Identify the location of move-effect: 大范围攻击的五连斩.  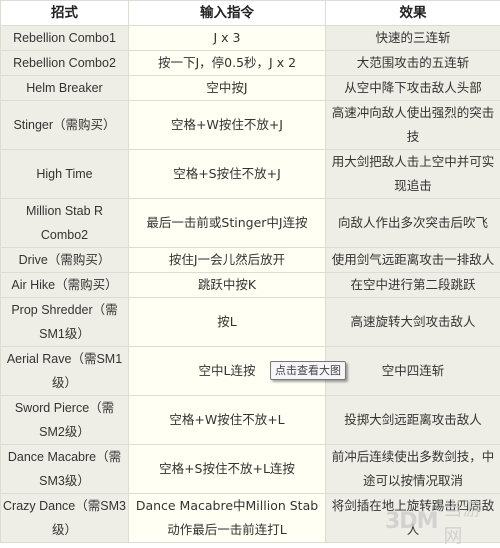
(413, 63).